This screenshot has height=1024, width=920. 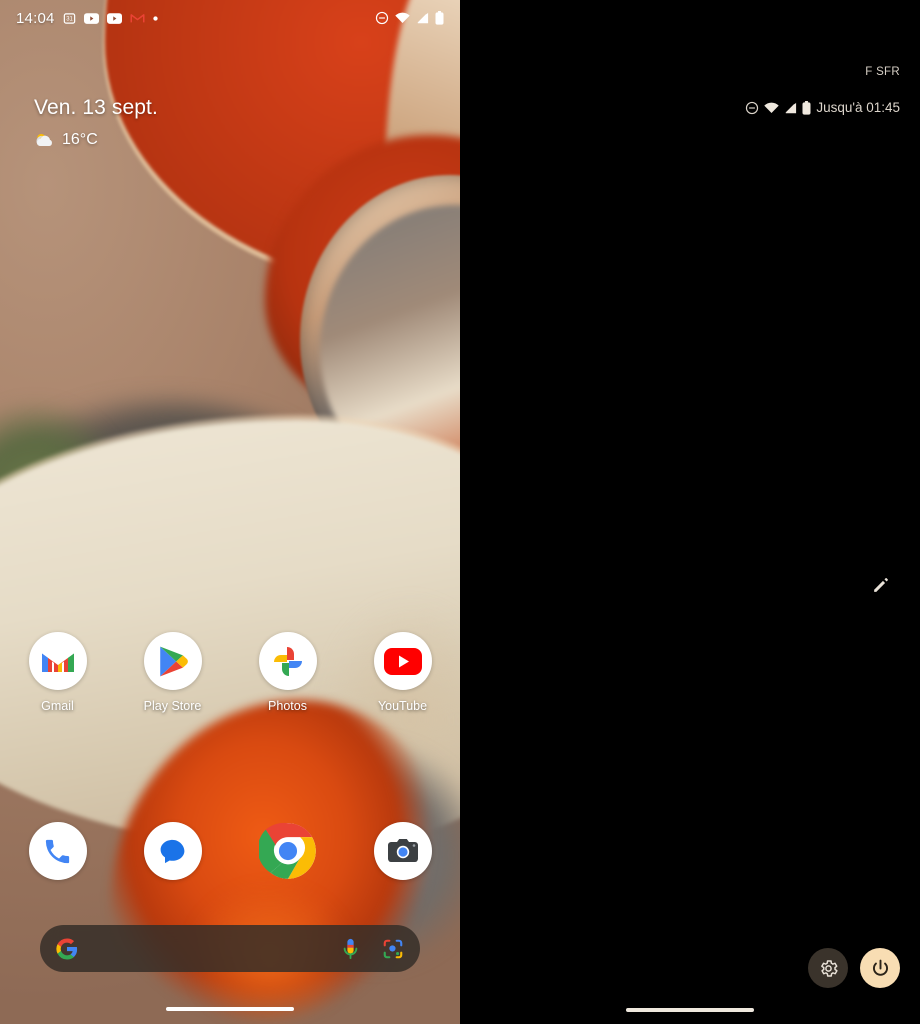 I want to click on partly-cloudy-icon, so click(x=44, y=140).